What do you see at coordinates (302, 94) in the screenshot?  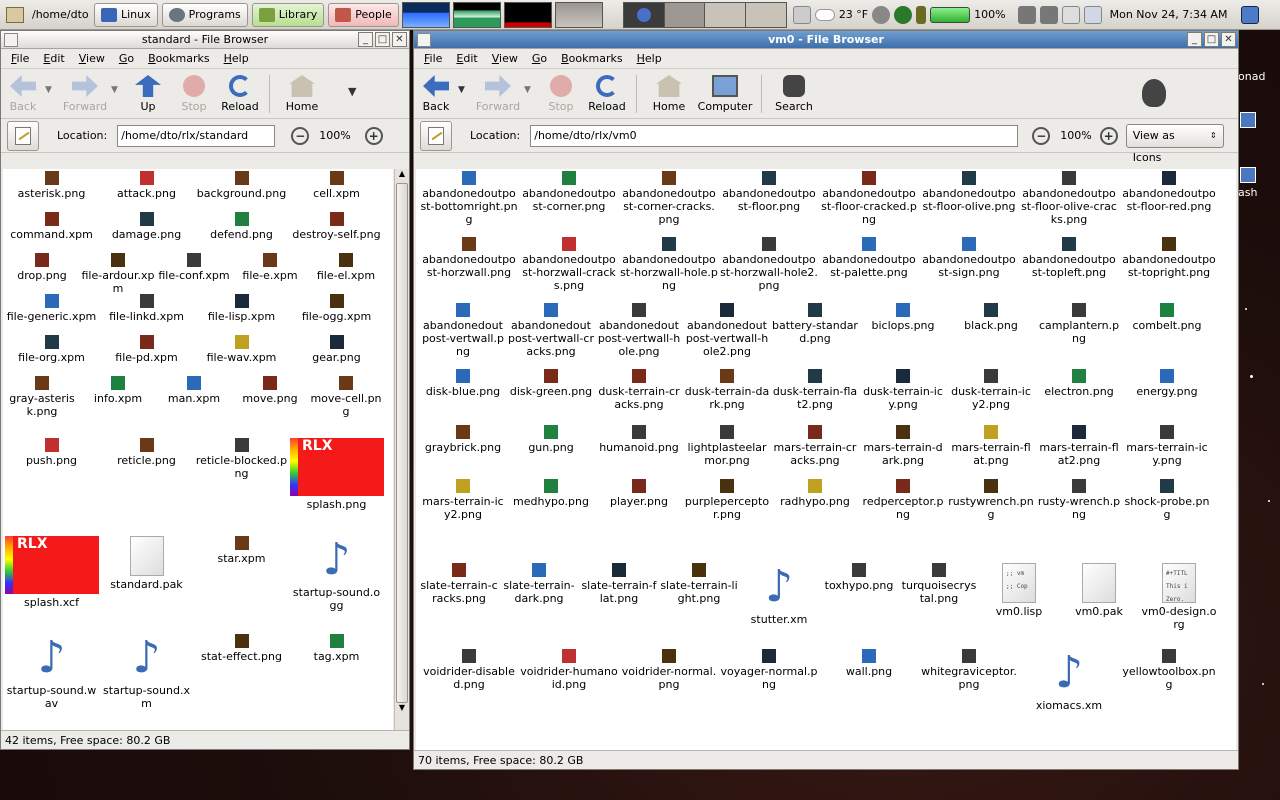 I see `home-button: Home` at bounding box center [302, 94].